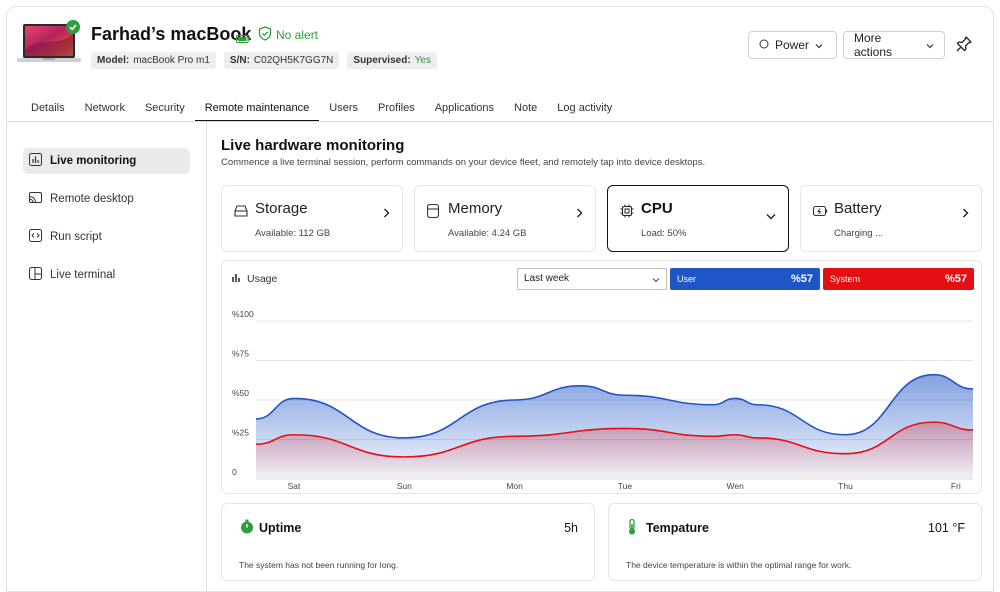 This screenshot has height=592, width=1000. Describe the element at coordinates (35, 237) in the screenshot. I see `code-icon` at that location.